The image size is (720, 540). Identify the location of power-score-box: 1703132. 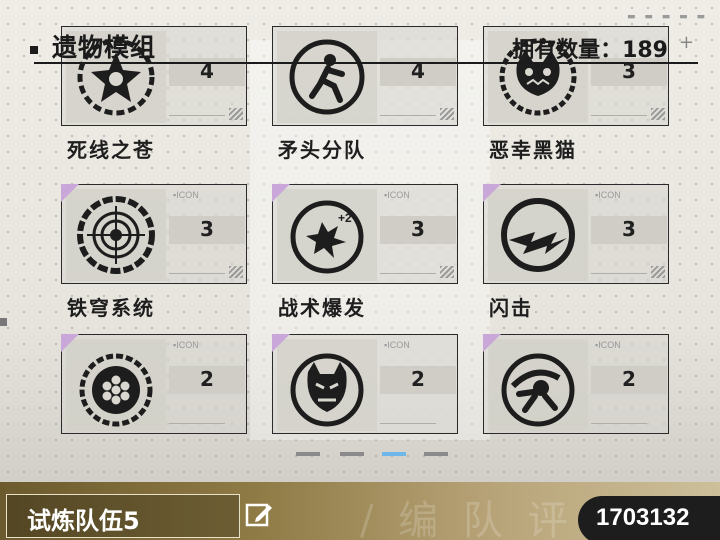
(649, 518).